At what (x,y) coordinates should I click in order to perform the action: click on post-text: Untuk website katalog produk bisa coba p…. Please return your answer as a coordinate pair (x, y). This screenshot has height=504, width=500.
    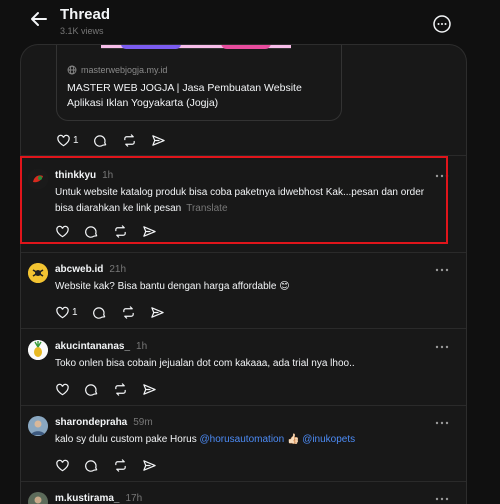
    Looking at the image, I should click on (240, 200).